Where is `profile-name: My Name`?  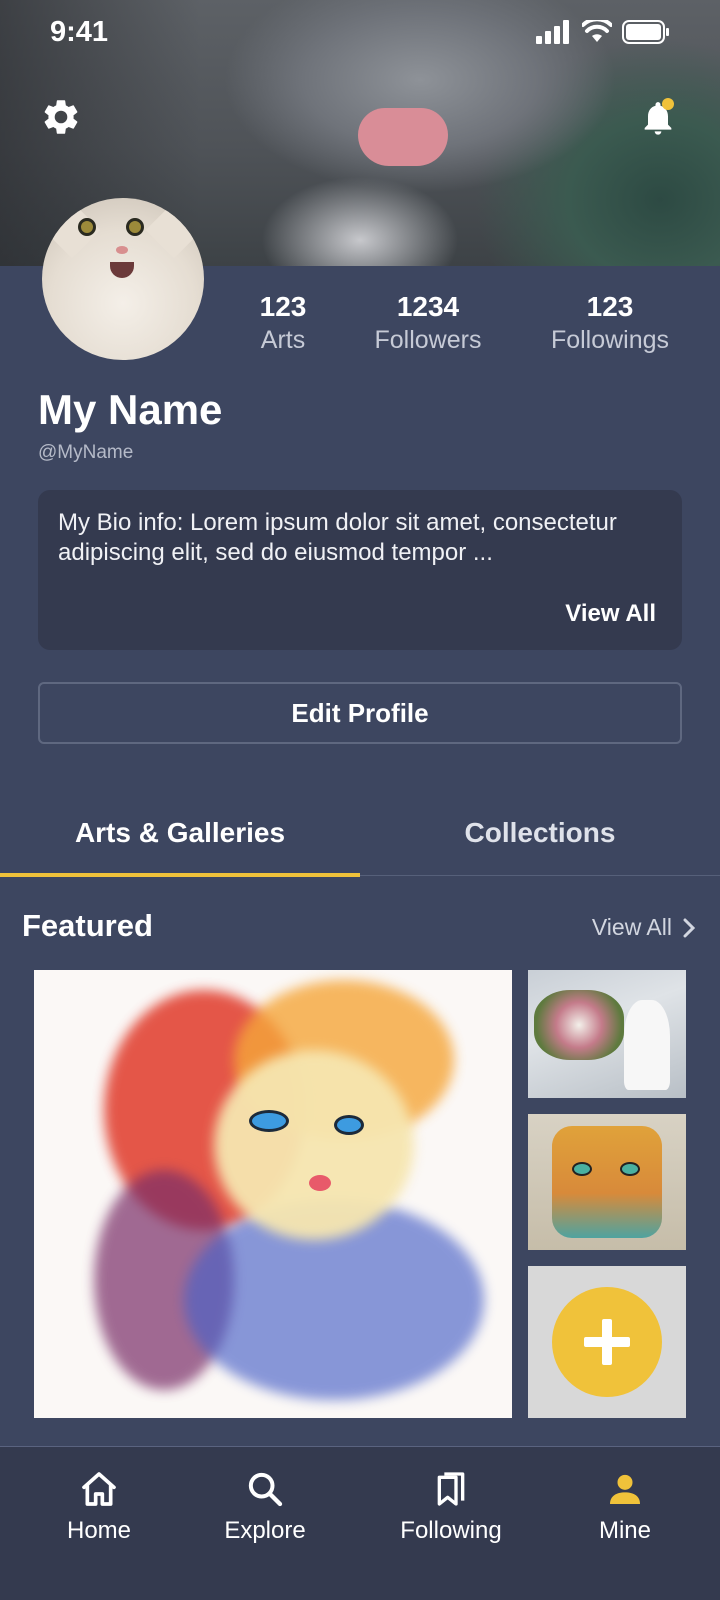
profile-name: My Name is located at coordinates (130, 409).